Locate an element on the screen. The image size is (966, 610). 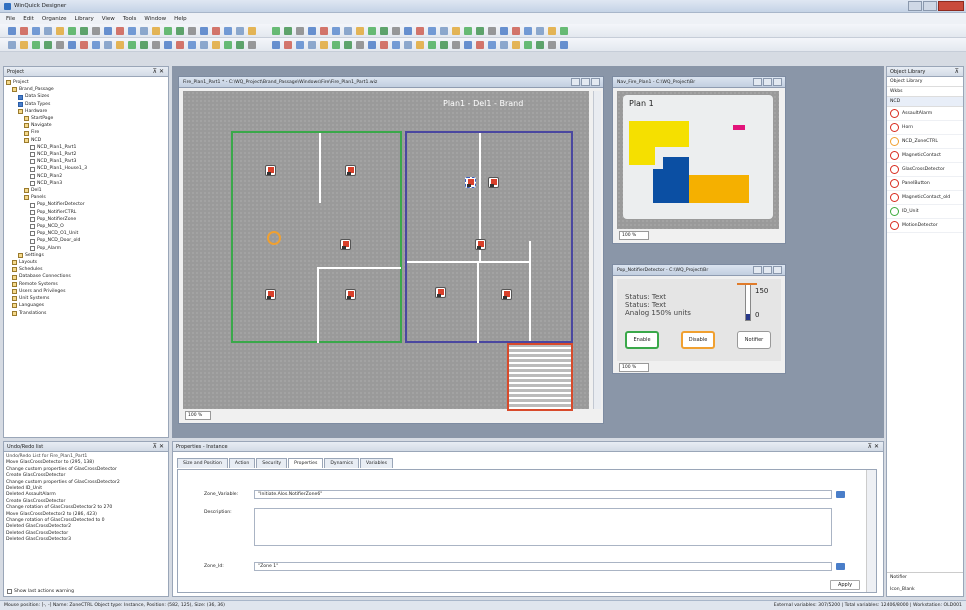
tree-item: Unit Systems is located at coordinates (86, 298).